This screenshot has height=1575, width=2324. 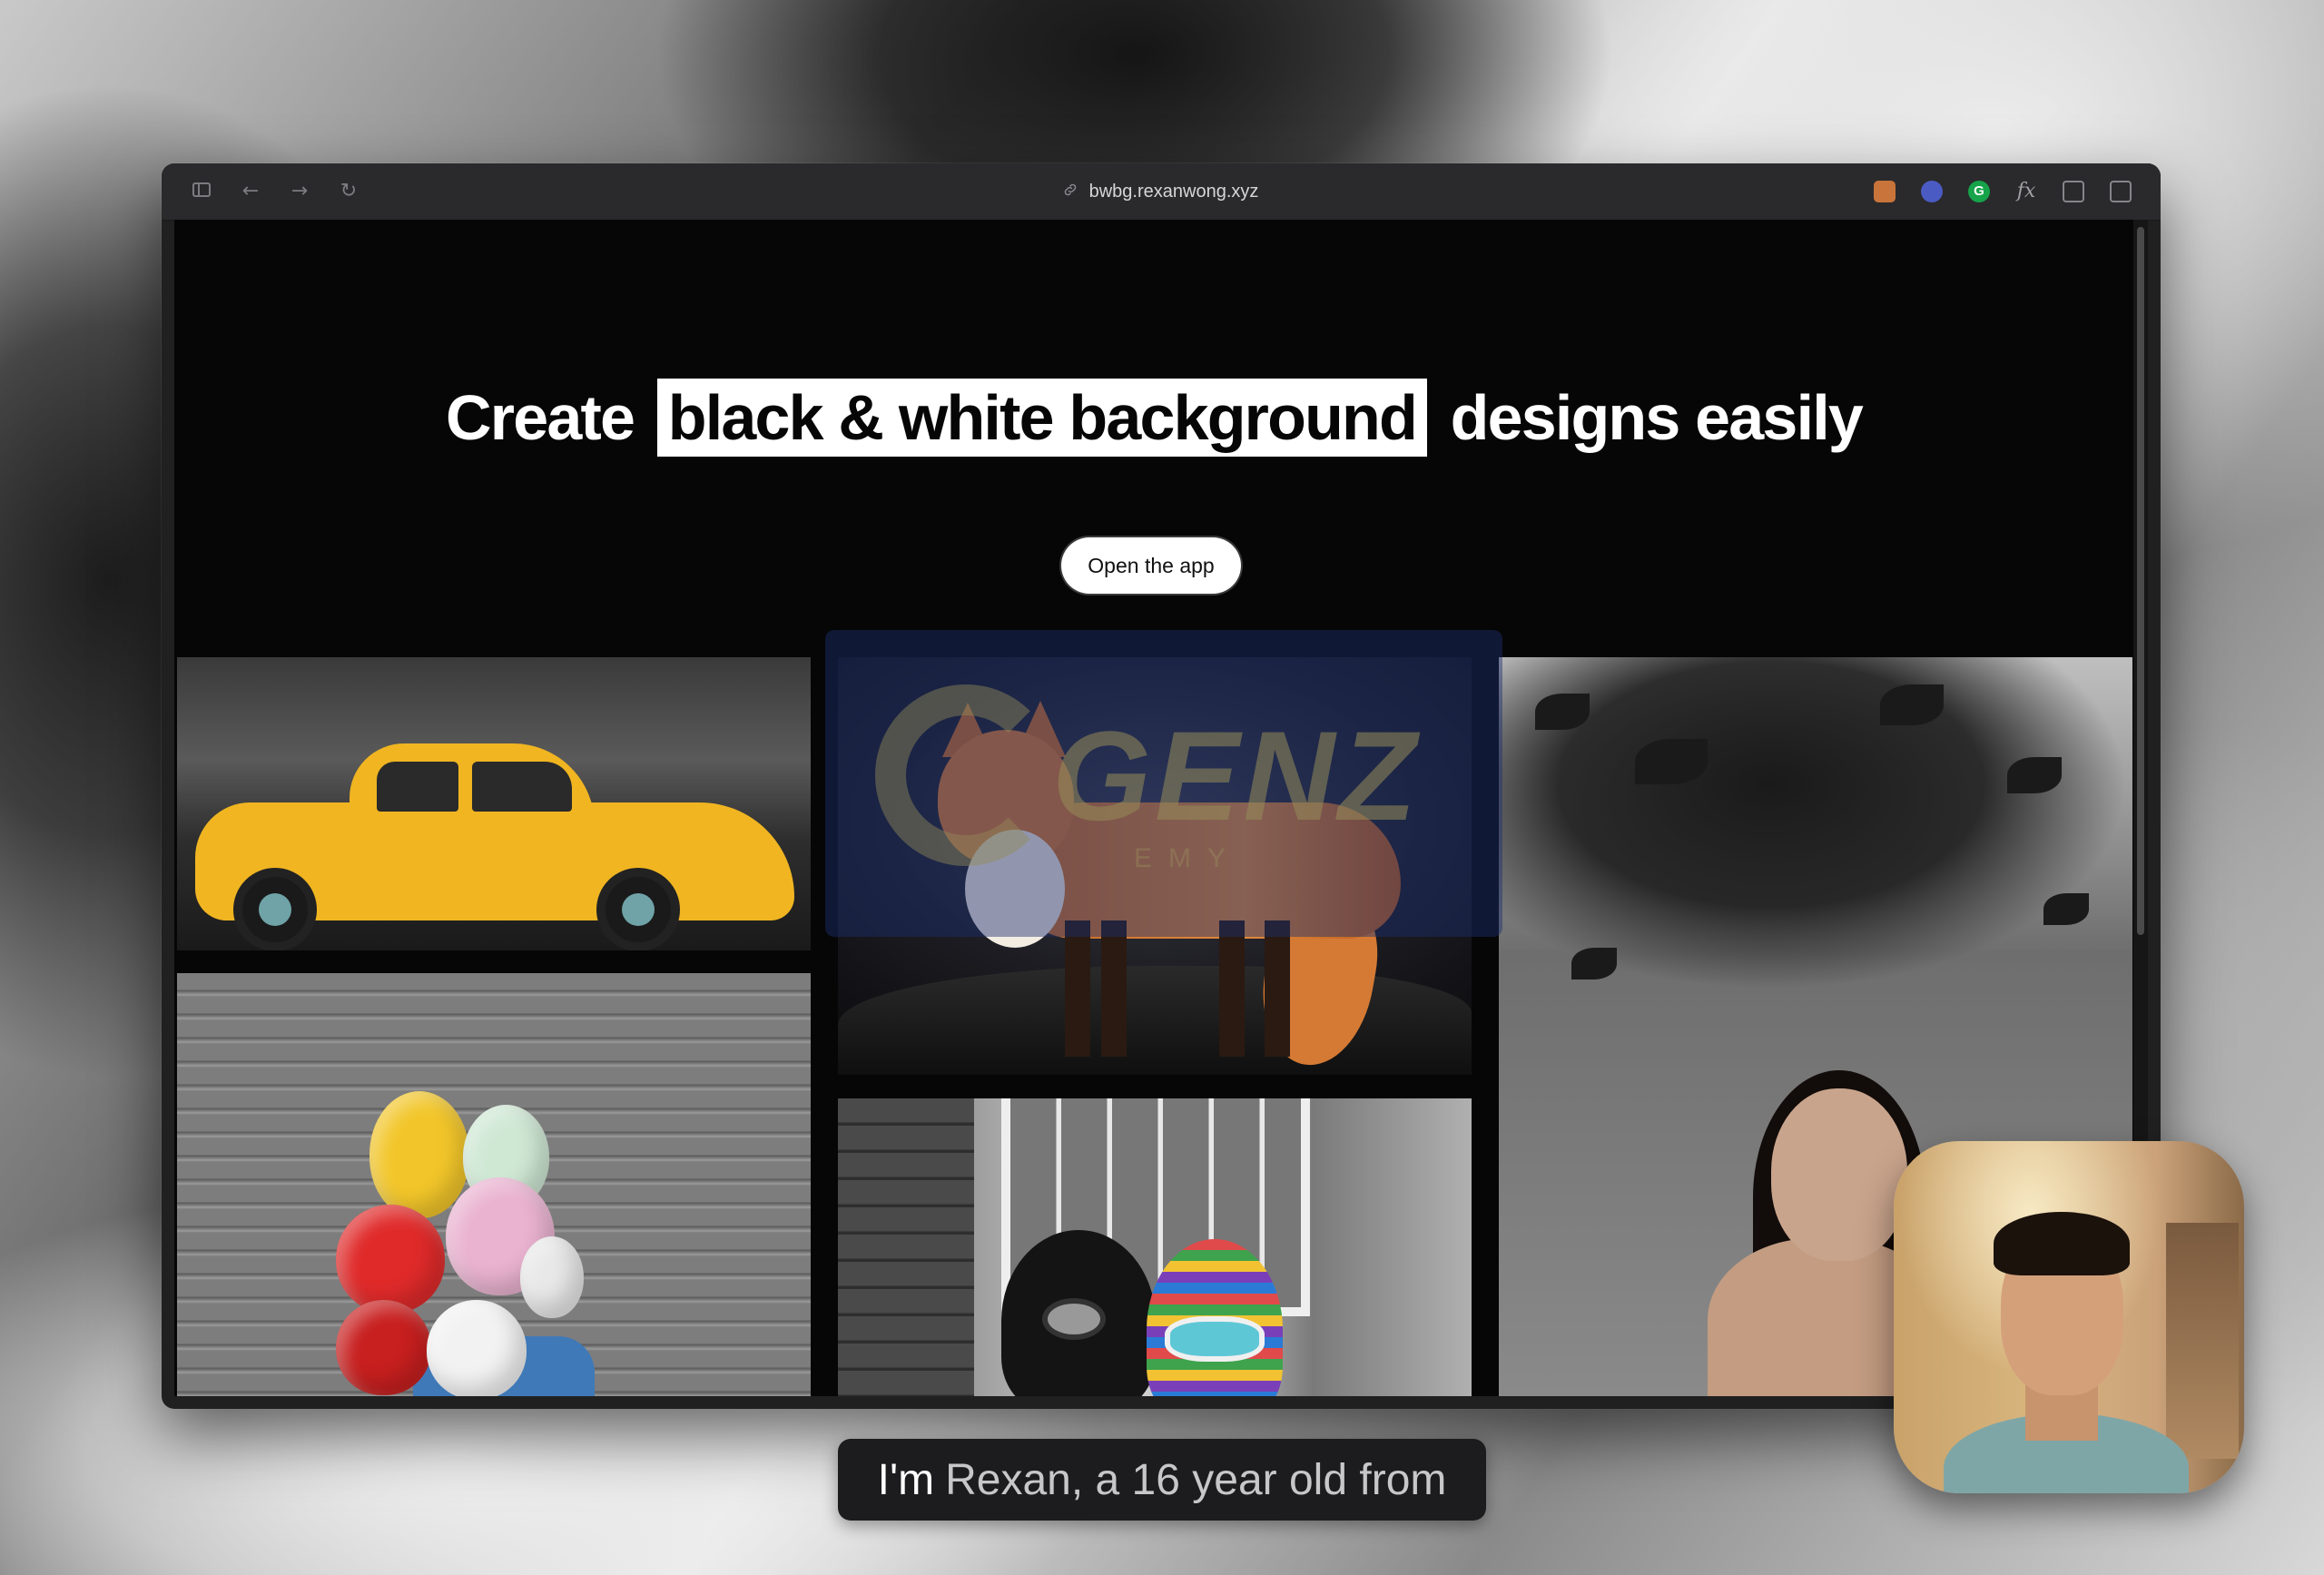 What do you see at coordinates (906, 1247) in the screenshot?
I see `brick-wall` at bounding box center [906, 1247].